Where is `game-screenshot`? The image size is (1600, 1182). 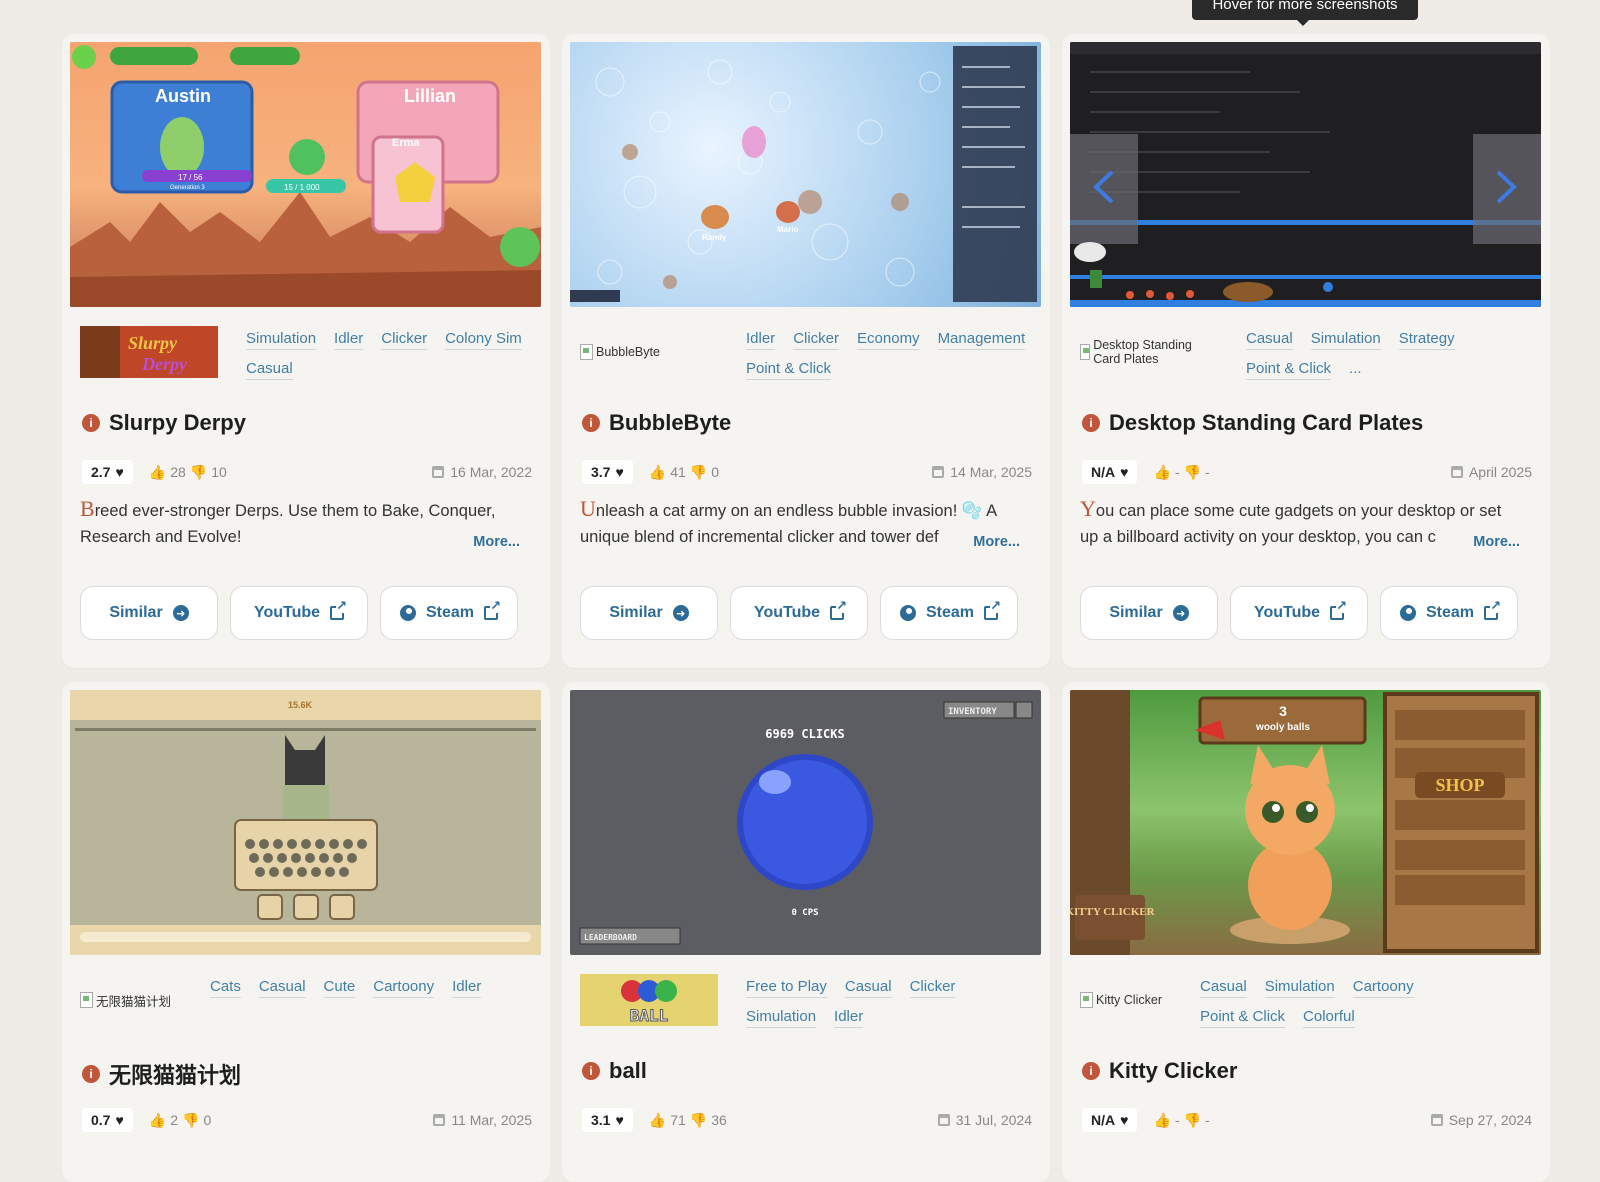 game-screenshot is located at coordinates (1305, 174).